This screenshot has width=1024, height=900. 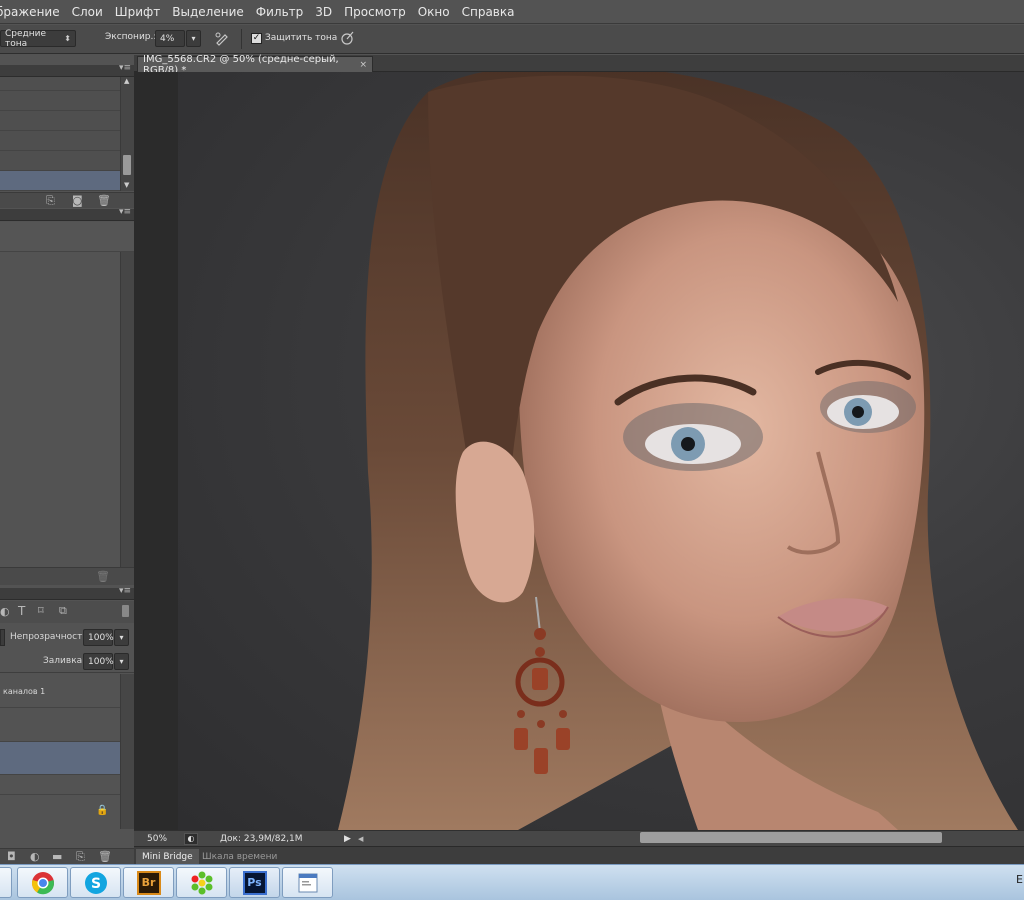 What do you see at coordinates (121, 661) in the screenshot?
I see `fill-dropdown-button: ▾` at bounding box center [121, 661].